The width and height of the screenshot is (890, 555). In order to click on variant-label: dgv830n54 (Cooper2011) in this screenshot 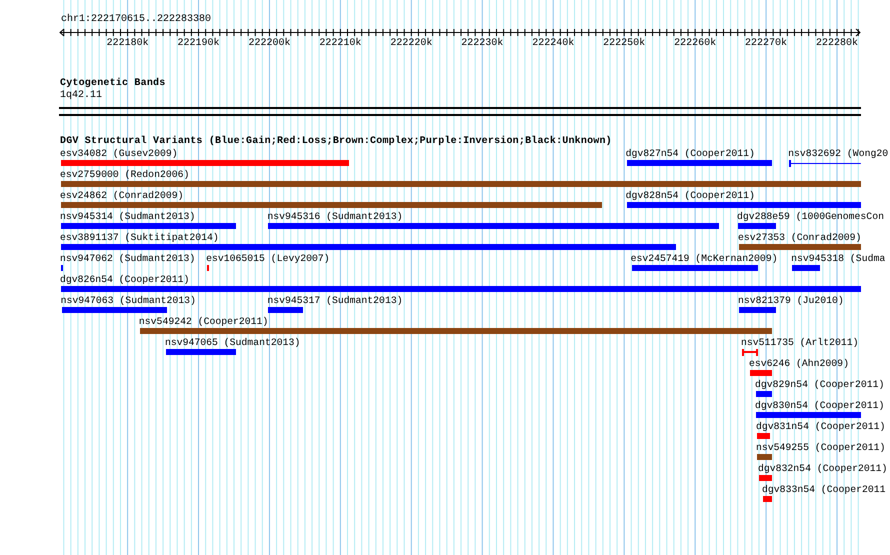, I will do `click(819, 406)`.